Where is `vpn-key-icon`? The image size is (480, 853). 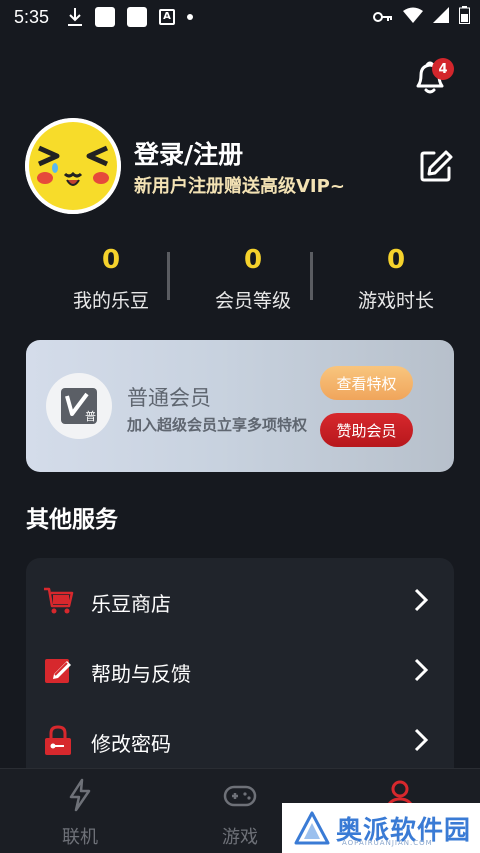 vpn-key-icon is located at coordinates (383, 18).